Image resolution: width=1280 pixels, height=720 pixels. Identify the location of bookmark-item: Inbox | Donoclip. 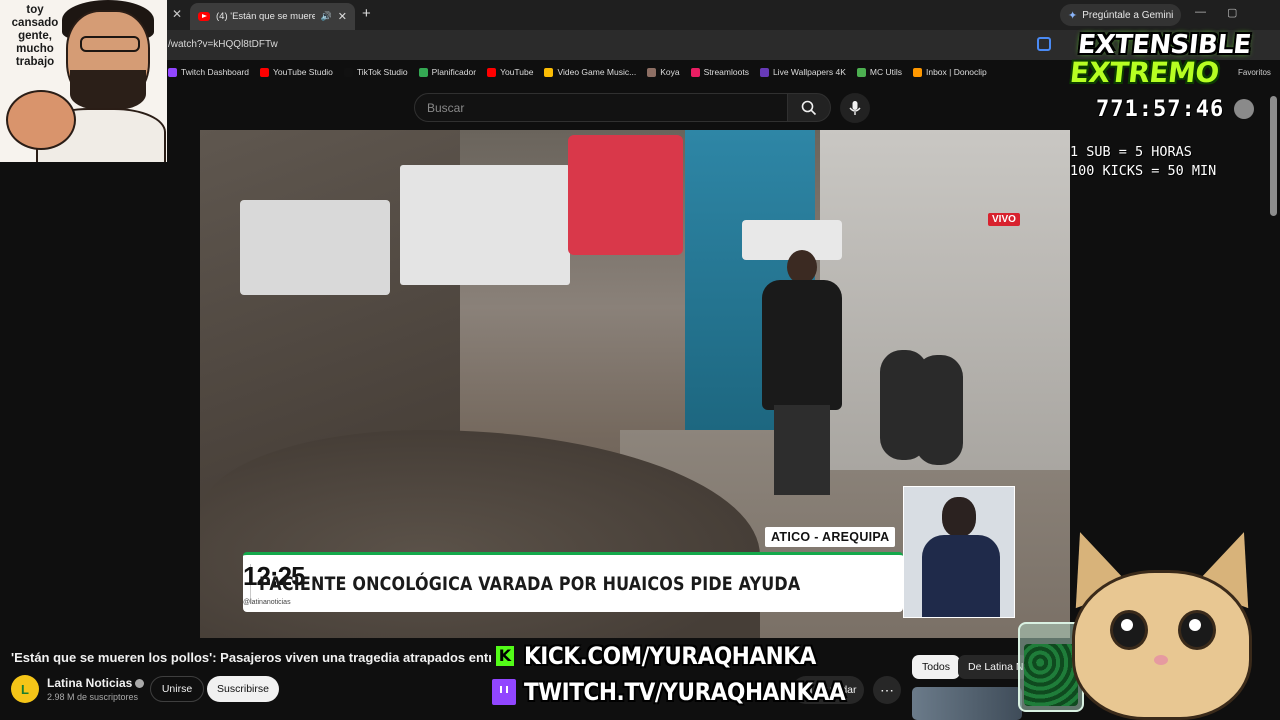
(949, 72).